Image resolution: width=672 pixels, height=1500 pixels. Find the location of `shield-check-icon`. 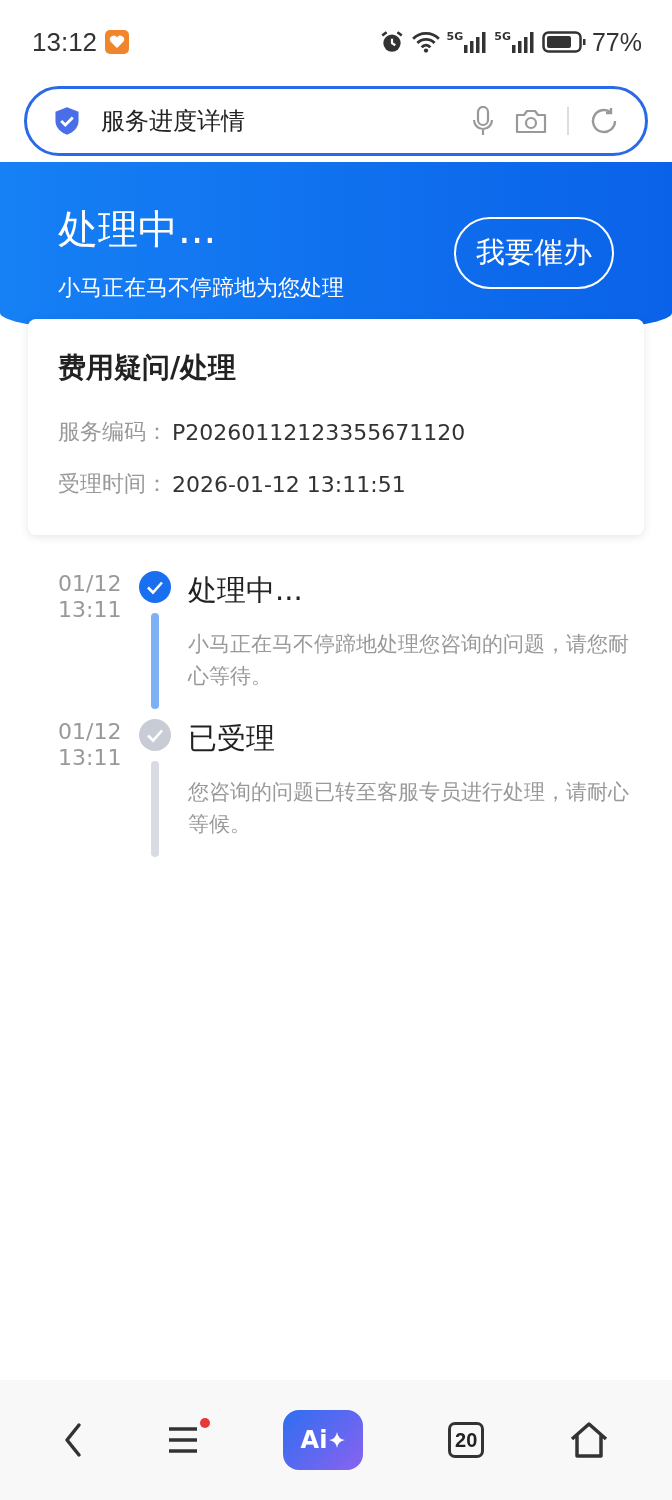

shield-check-icon is located at coordinates (67, 121).